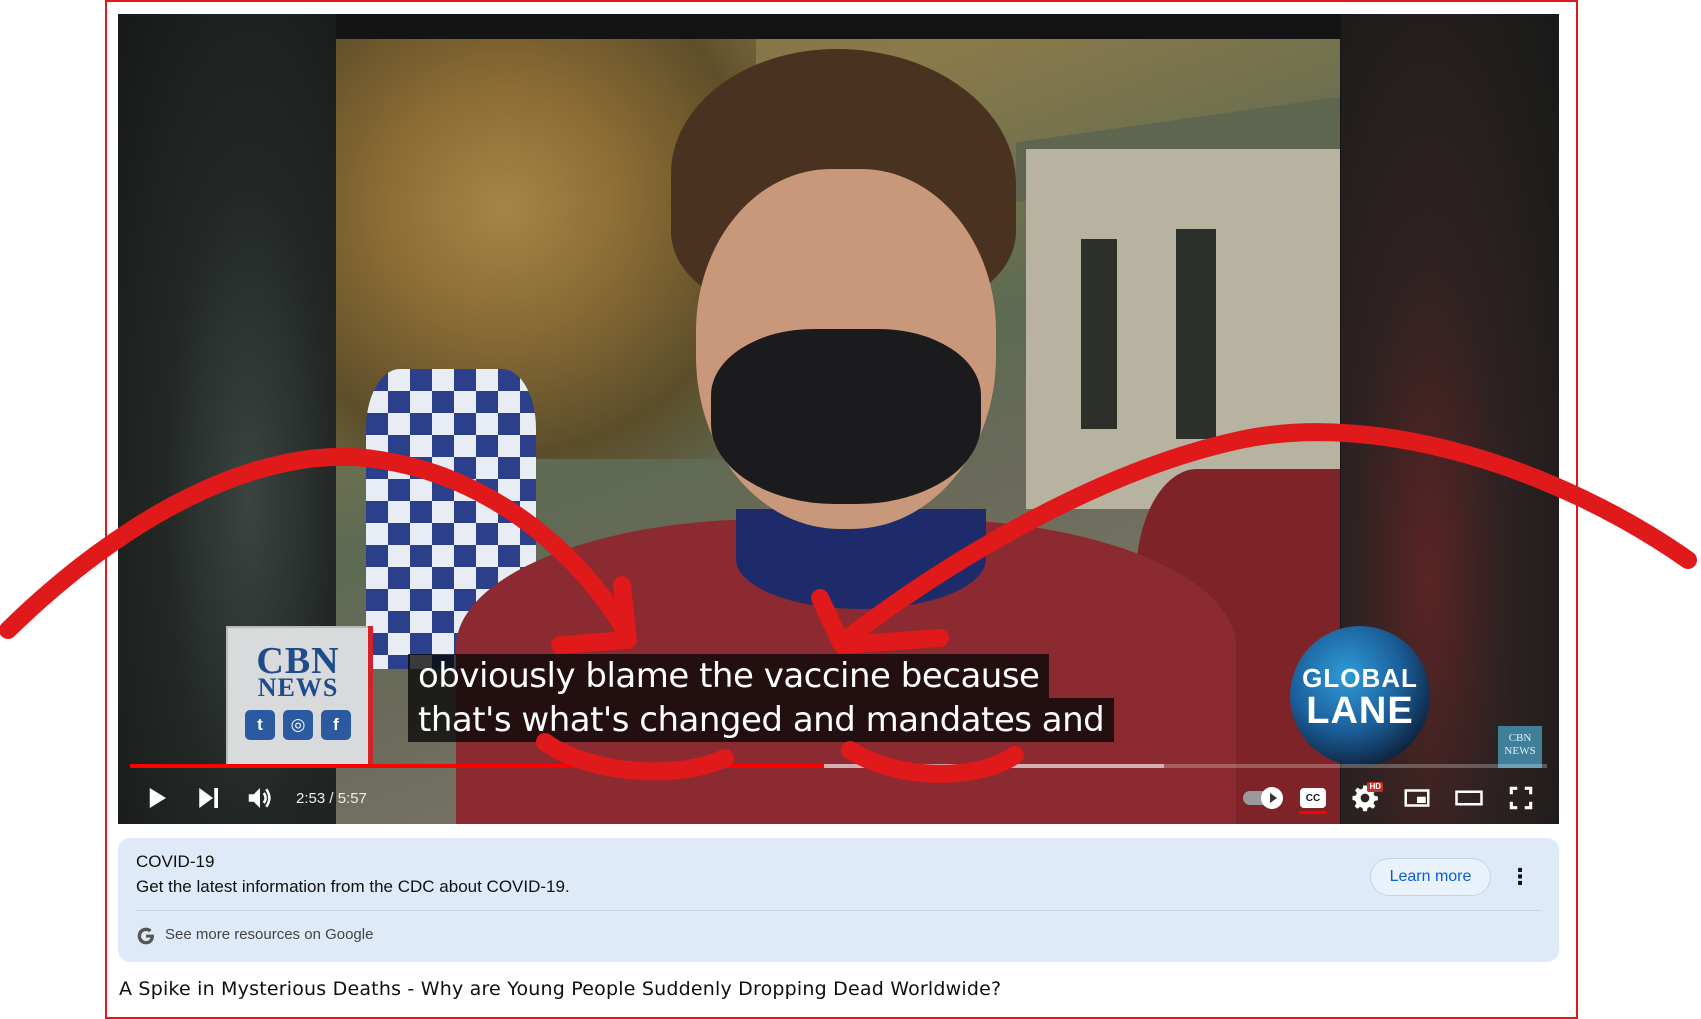 The height and width of the screenshot is (1019, 1701). Describe the element at coordinates (298, 687) in the screenshot. I see `logo-text: NEWS` at that location.